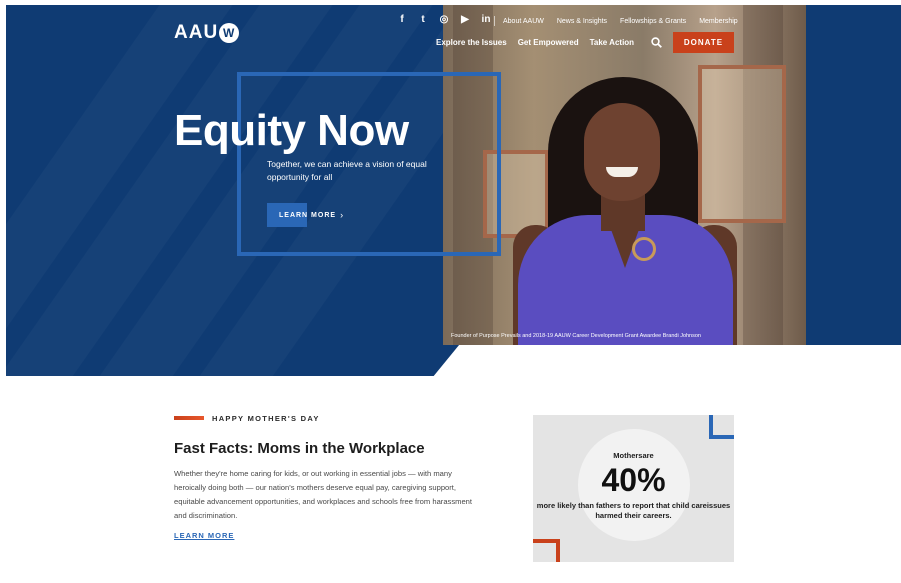 The height and width of the screenshot is (583, 901). Describe the element at coordinates (656, 42) in the screenshot. I see `search-icon` at that location.